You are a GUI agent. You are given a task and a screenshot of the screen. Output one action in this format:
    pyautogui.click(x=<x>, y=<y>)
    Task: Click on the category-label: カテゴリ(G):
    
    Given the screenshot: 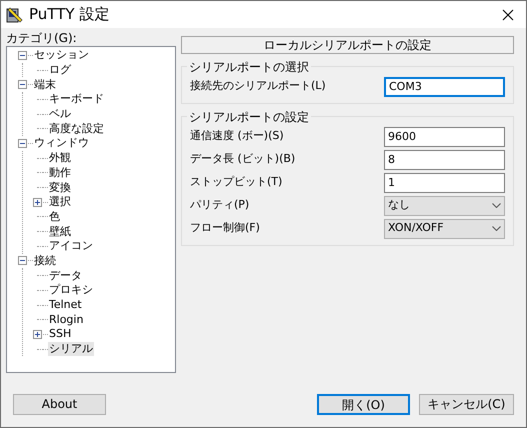 What is the action you would take?
    pyautogui.click(x=42, y=38)
    